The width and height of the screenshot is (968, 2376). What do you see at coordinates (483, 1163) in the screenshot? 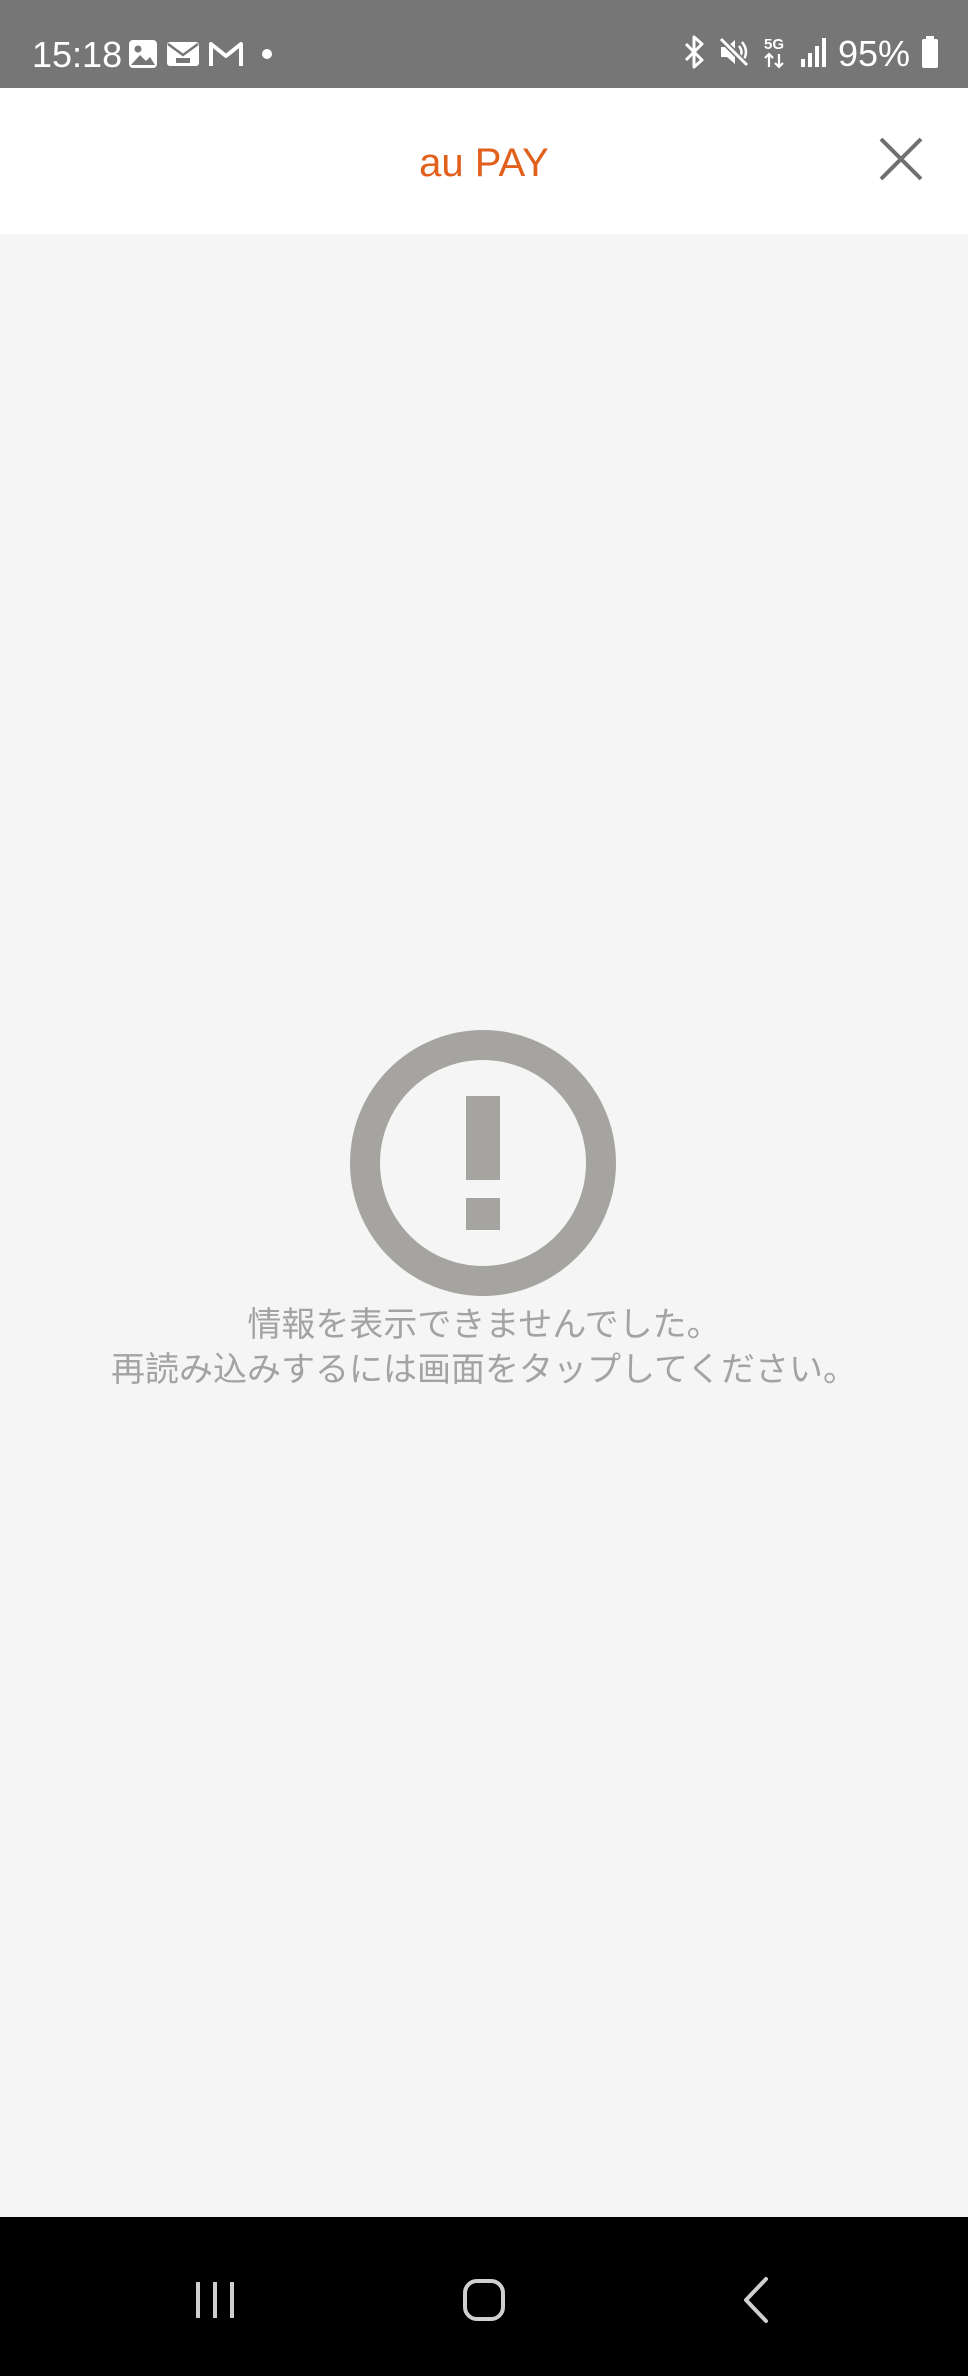
I see `exclamation-circle-icon` at bounding box center [483, 1163].